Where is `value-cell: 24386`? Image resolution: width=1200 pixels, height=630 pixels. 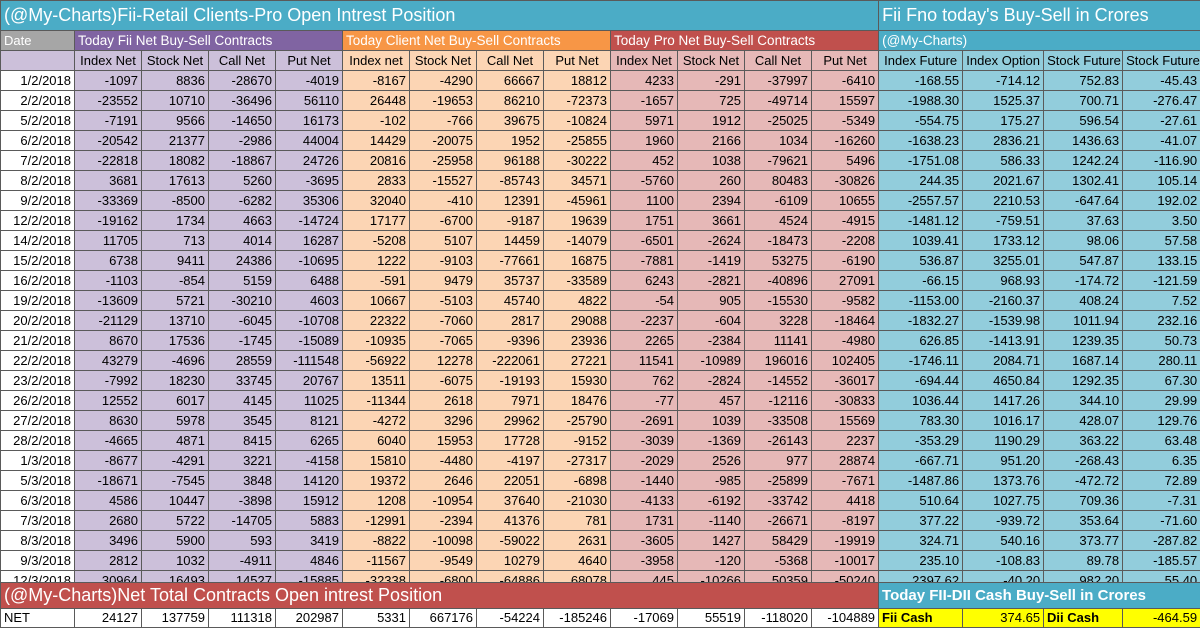
value-cell: 24386 is located at coordinates (242, 260).